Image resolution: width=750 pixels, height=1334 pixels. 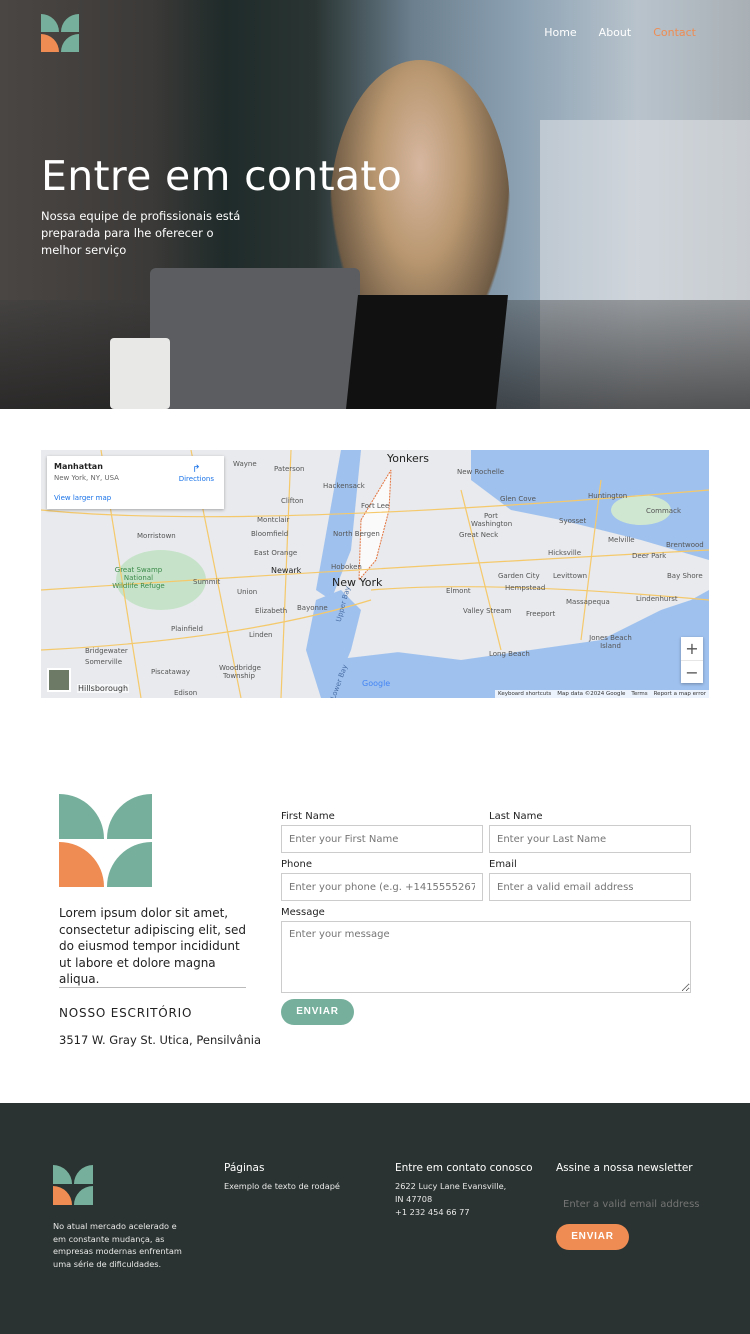 What do you see at coordinates (138, 578) in the screenshot?
I see `map-label: Great Swamp National Wildlife Refuge` at bounding box center [138, 578].